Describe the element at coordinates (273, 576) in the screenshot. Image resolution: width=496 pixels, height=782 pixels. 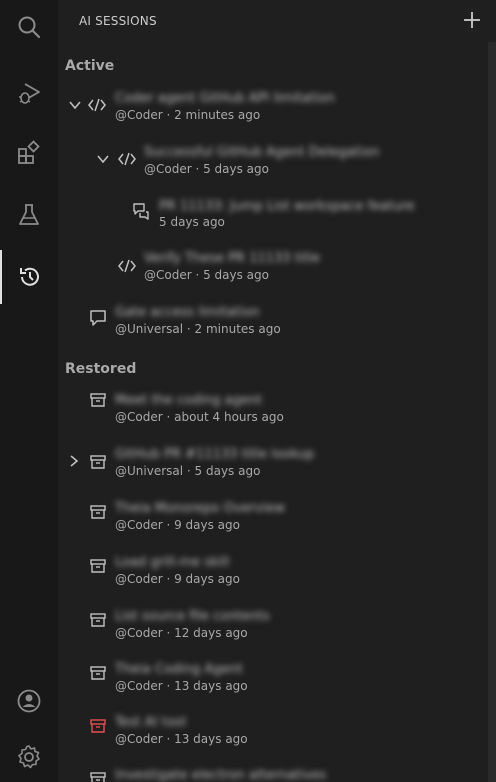
I see `session-item: Load grill-me skill @Coder · 9 days ago` at that location.